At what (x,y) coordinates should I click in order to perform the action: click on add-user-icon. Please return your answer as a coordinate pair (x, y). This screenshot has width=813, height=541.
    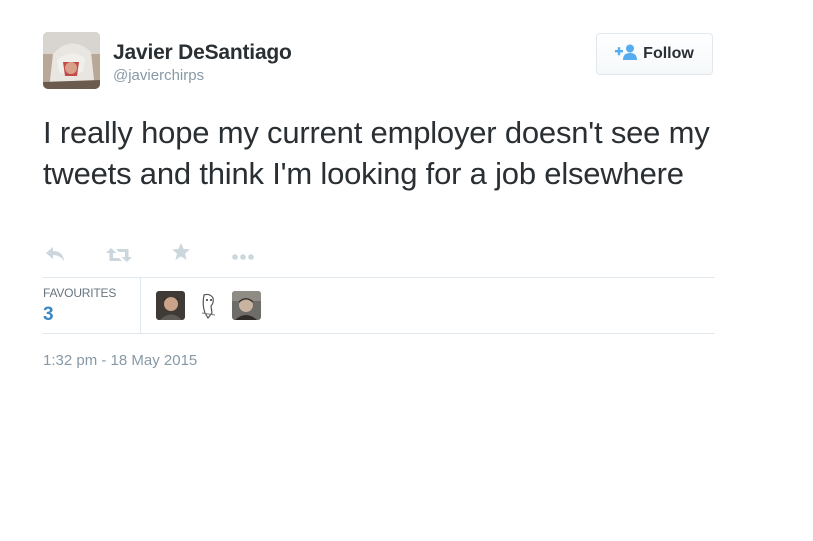
    Looking at the image, I should click on (626, 54).